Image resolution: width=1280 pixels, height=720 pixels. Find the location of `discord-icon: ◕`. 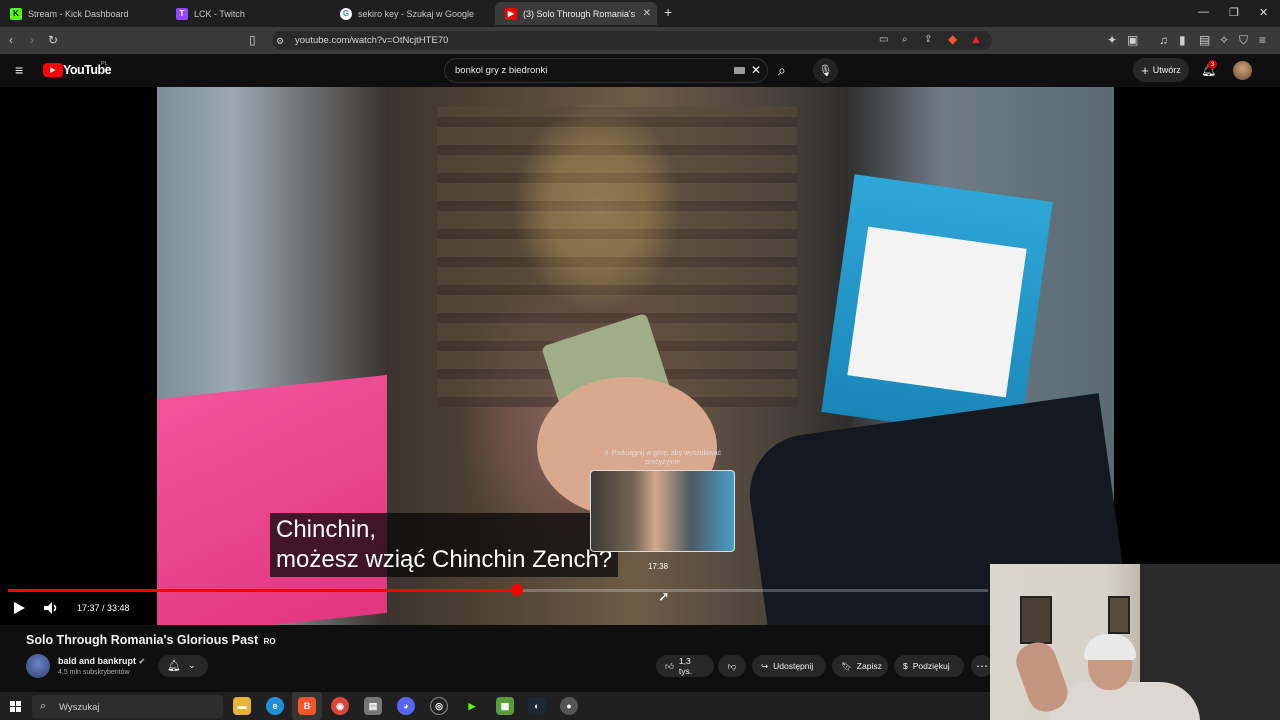

discord-icon: ◕ is located at coordinates (406, 706).